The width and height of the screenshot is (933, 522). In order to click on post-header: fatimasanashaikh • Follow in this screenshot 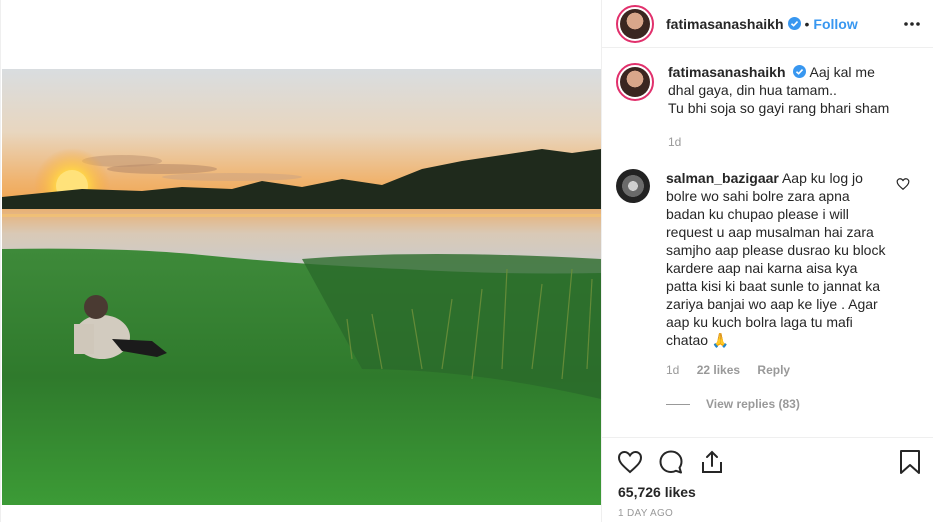, I will do `click(767, 24)`.